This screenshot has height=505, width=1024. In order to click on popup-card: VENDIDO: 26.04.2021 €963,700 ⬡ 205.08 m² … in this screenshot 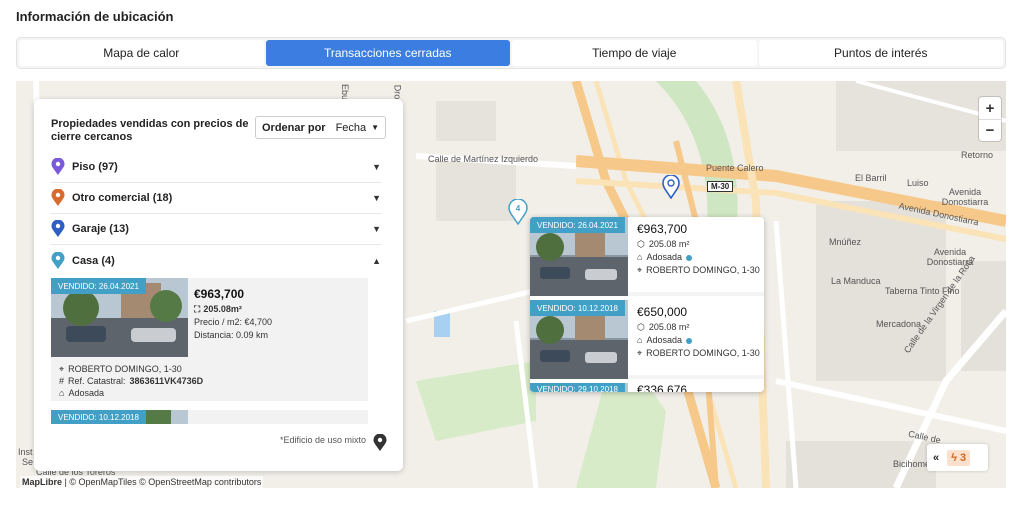, I will do `click(647, 256)`.